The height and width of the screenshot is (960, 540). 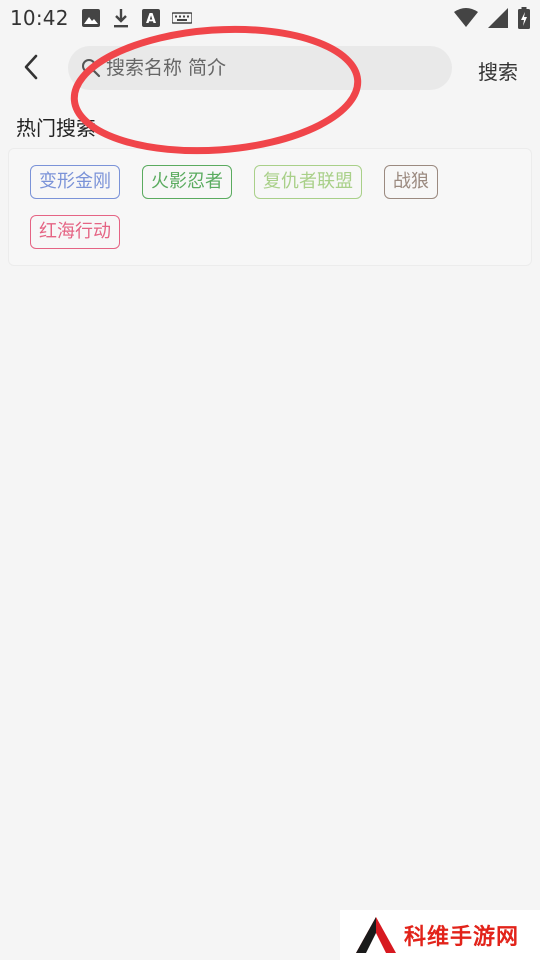 What do you see at coordinates (75, 182) in the screenshot?
I see `hot-search-tag: 变形金刚` at bounding box center [75, 182].